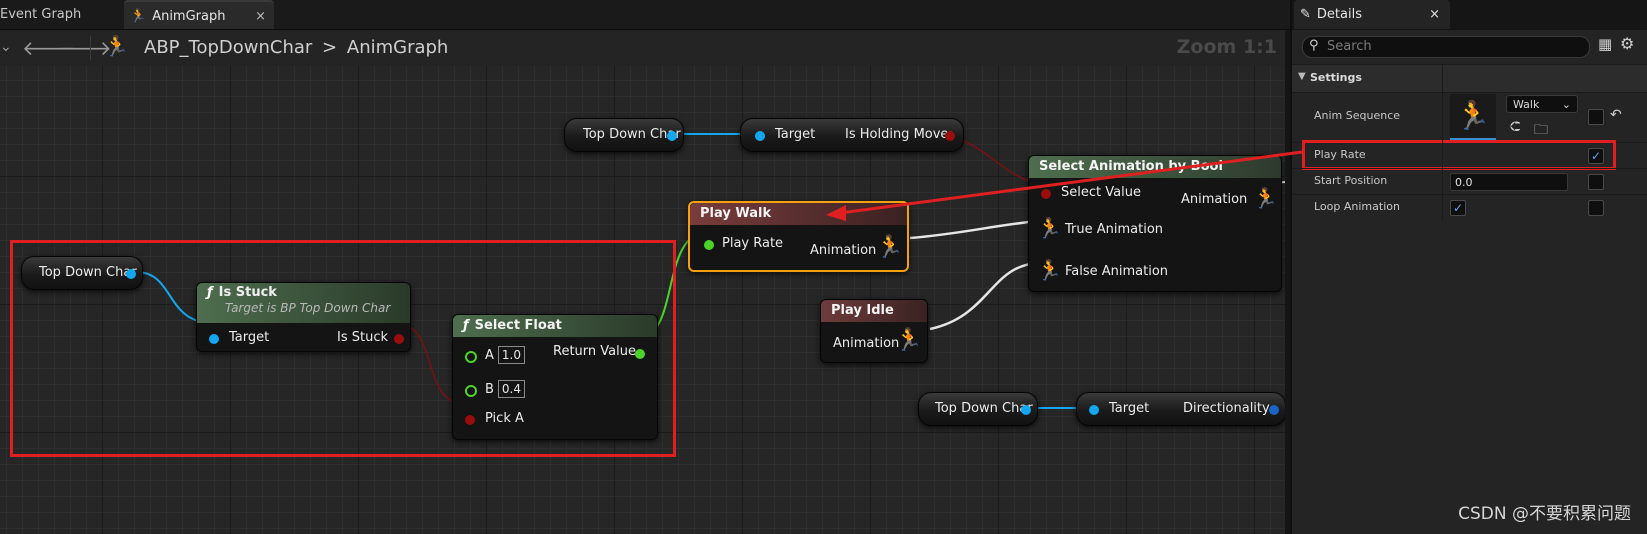  I want to click on play-walk-node: Play Walk Play Rate Animation 🏃, so click(798, 236).